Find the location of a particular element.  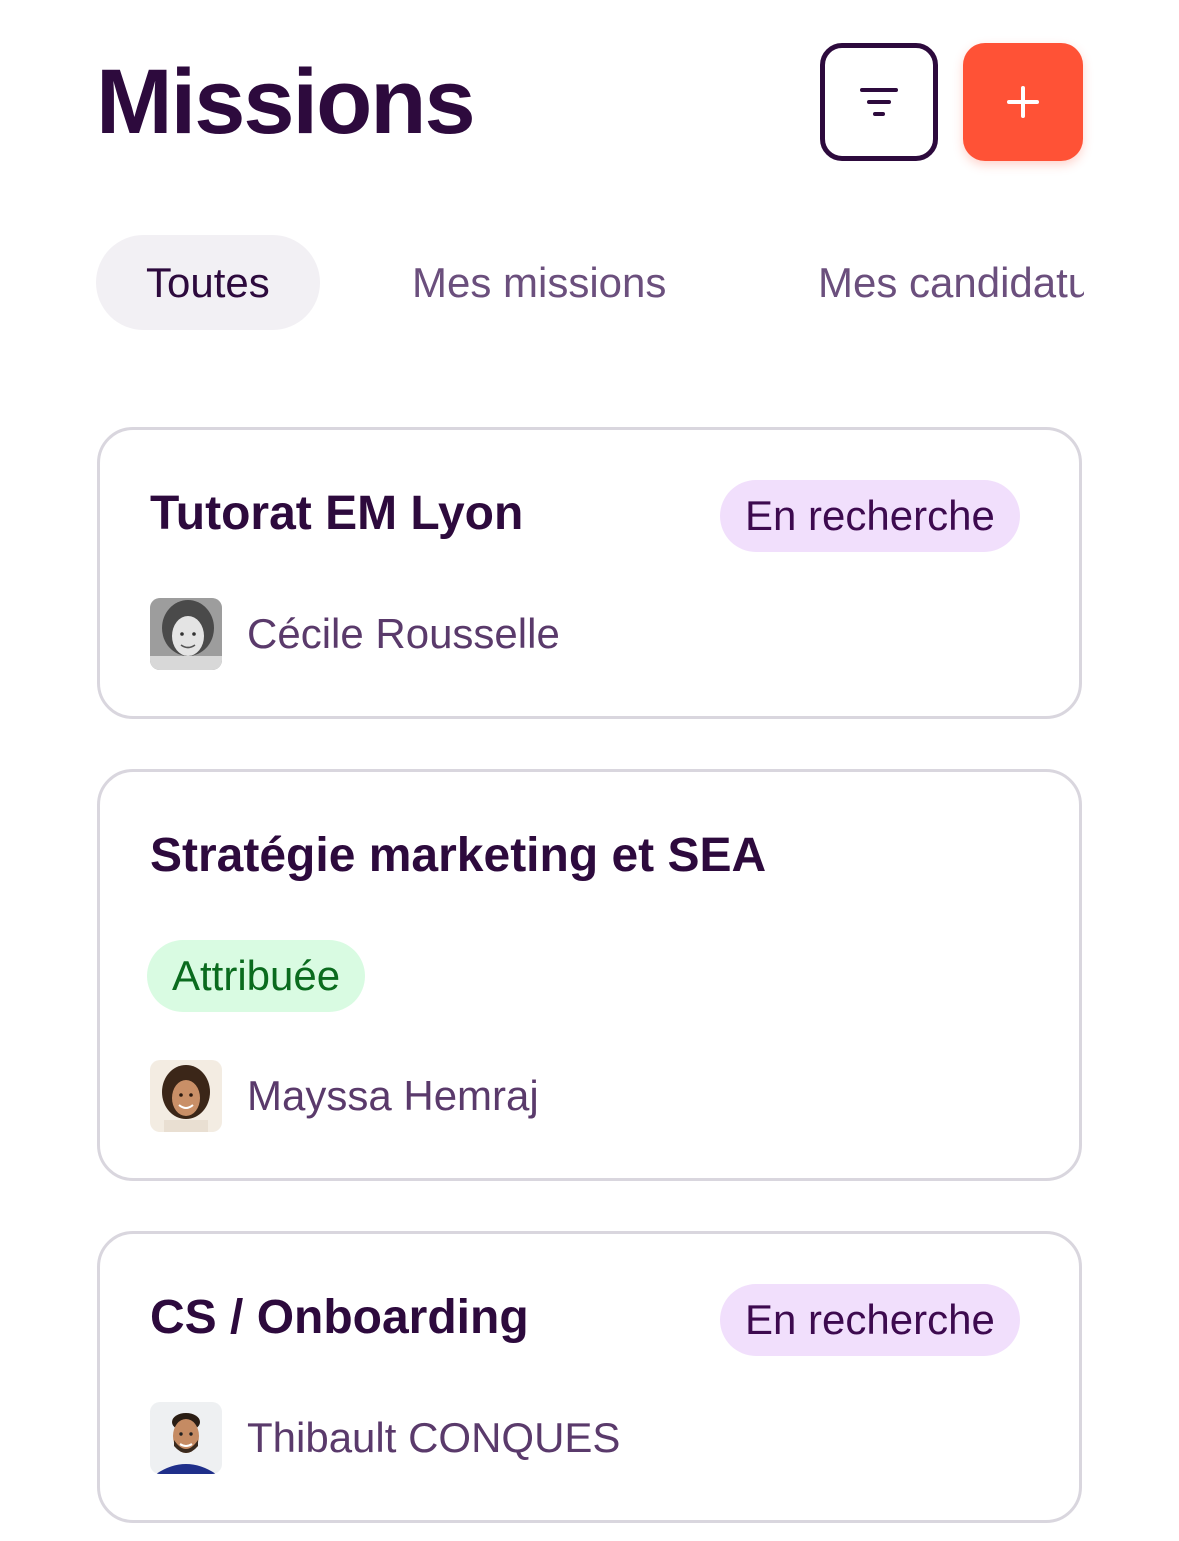

status-badge: Attribuée is located at coordinates (256, 976).